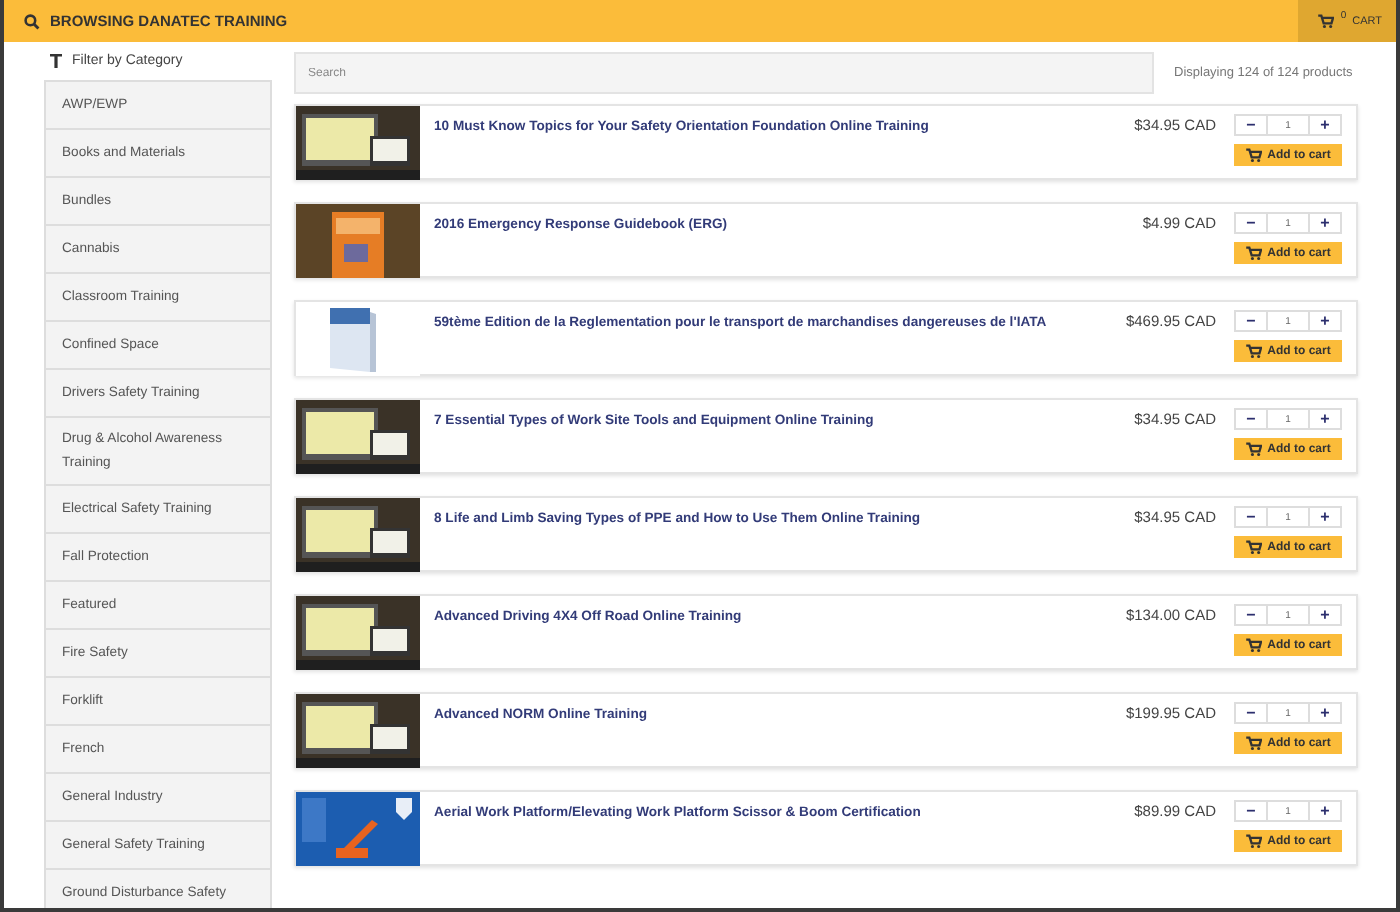  Describe the element at coordinates (56, 61) in the screenshot. I see `filter-icon` at that location.